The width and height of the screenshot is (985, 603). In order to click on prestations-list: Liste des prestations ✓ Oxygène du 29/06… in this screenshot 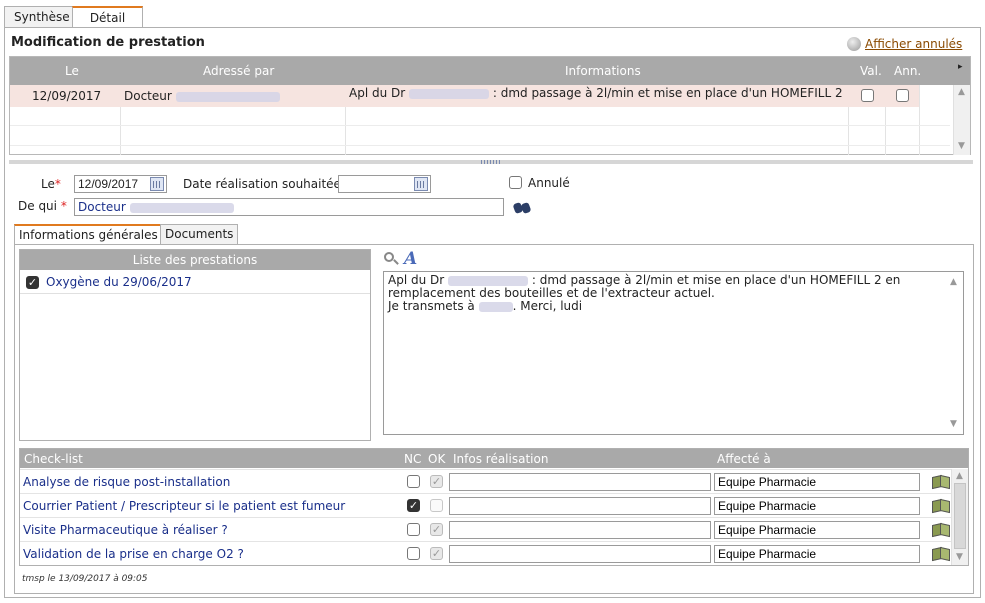, I will do `click(195, 345)`.